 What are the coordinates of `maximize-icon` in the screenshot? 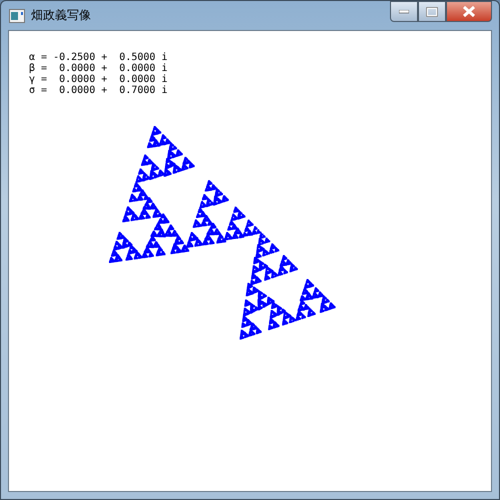 It's located at (432, 11).